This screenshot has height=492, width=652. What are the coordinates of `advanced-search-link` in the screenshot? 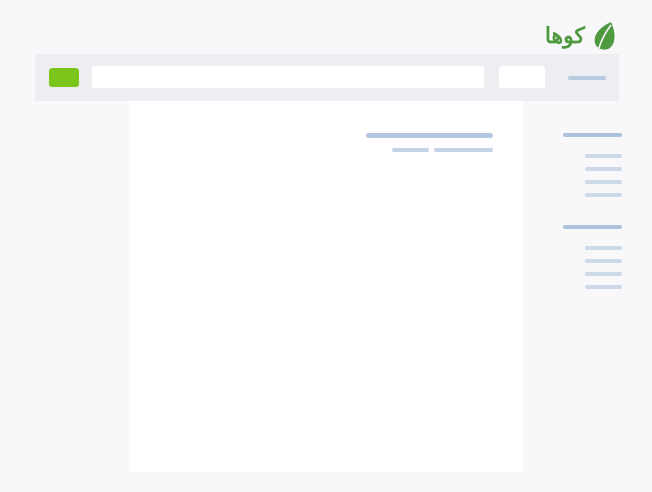 It's located at (587, 78).